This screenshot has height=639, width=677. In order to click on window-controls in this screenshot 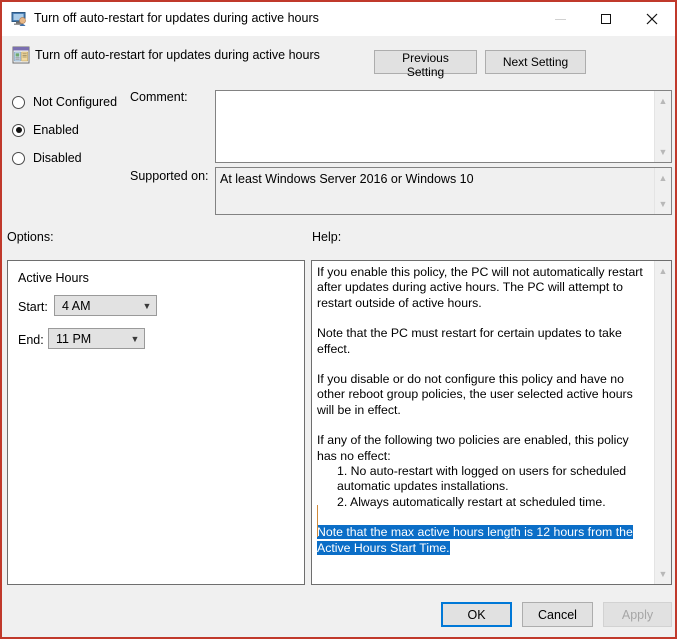, I will do `click(606, 19)`.